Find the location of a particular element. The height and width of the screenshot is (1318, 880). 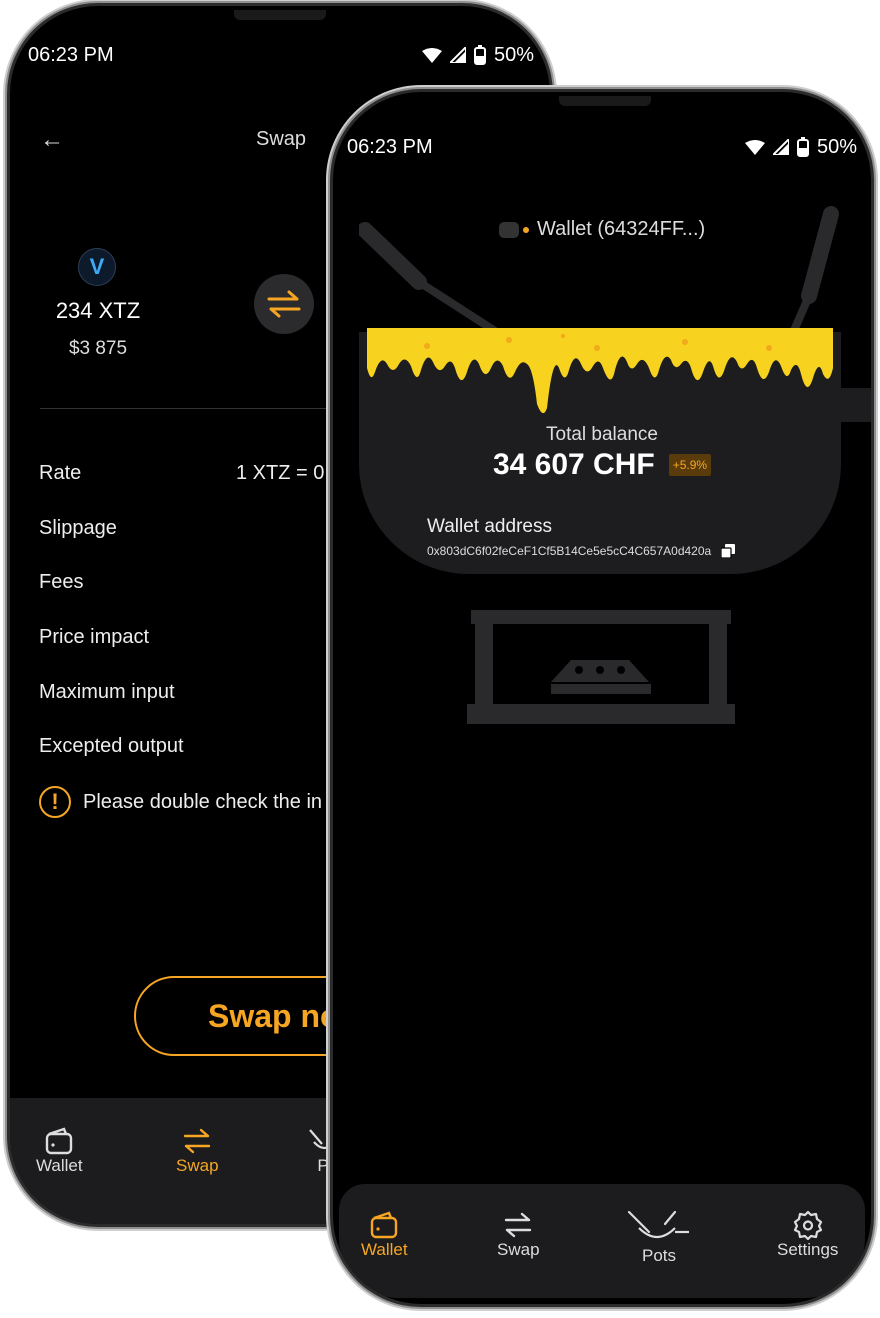

wallet-name: Wallet (64324FF...) is located at coordinates (621, 229).